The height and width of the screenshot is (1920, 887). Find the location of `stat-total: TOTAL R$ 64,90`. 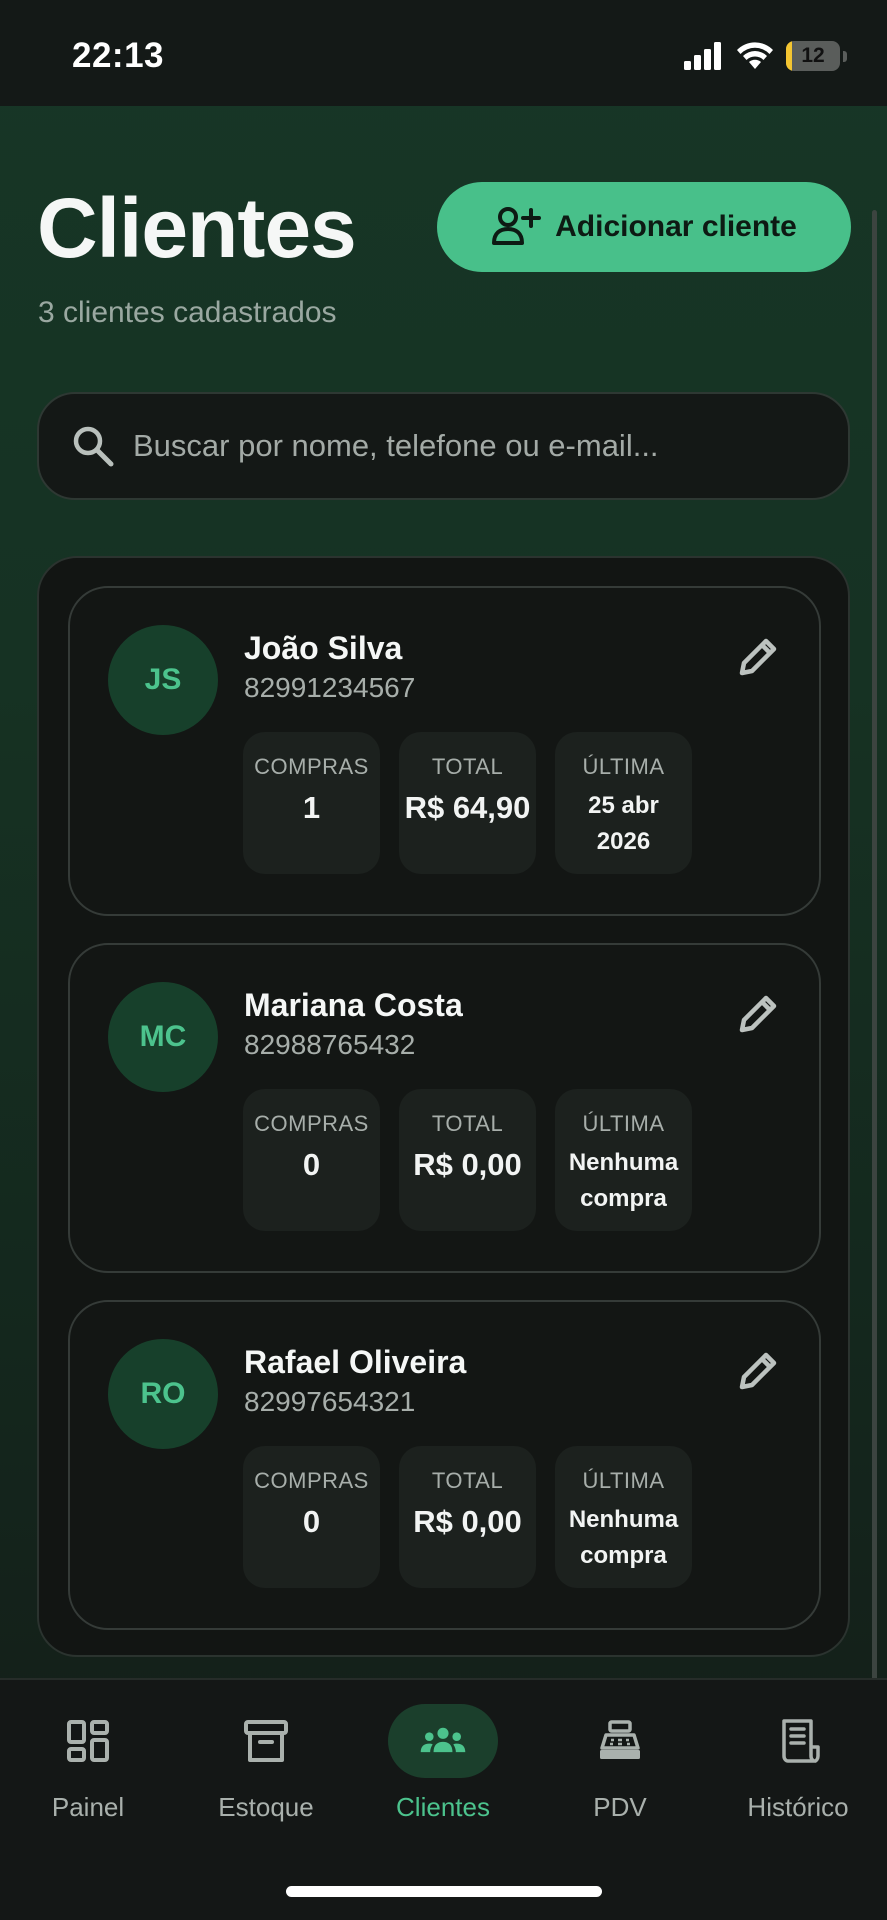

stat-total: TOTAL R$ 64,90 is located at coordinates (467, 803).